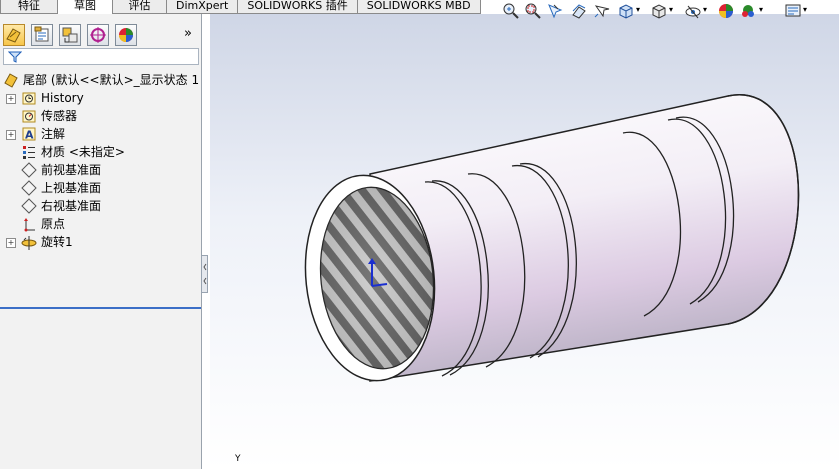 The height and width of the screenshot is (472, 839). Describe the element at coordinates (204, 274) in the screenshot. I see `panel-splitter-handle` at that location.